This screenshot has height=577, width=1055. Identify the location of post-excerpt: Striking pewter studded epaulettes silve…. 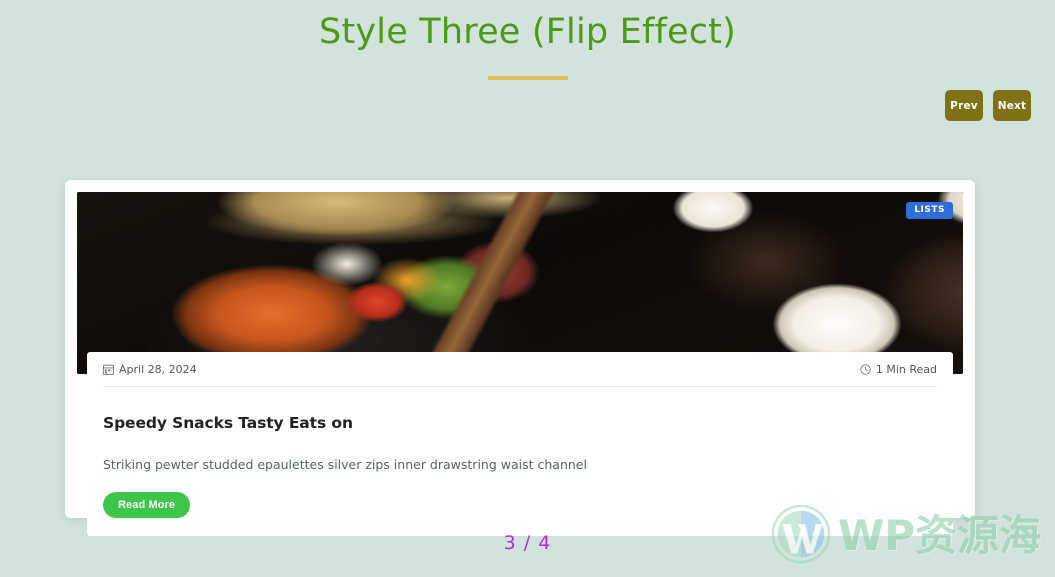
(345, 464).